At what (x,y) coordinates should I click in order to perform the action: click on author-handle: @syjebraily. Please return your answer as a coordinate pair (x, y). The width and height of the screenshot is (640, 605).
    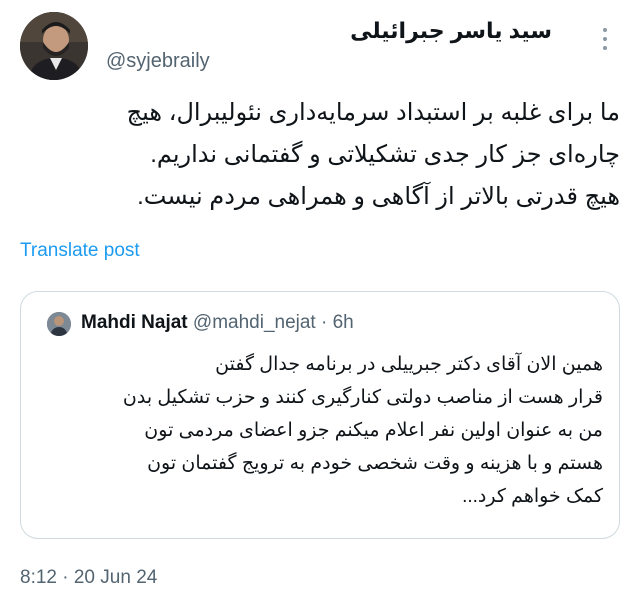
    Looking at the image, I should click on (158, 61).